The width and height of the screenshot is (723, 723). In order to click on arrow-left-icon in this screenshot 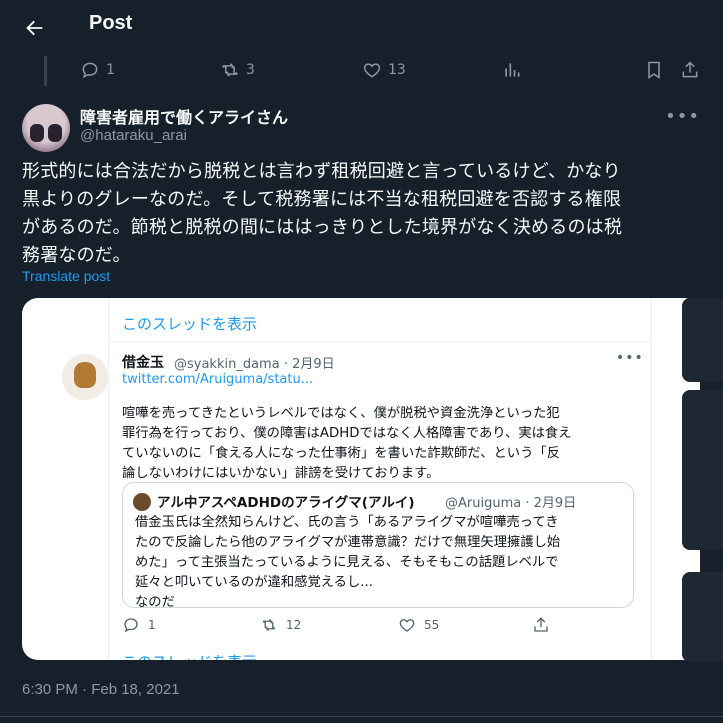, I will do `click(34, 28)`.